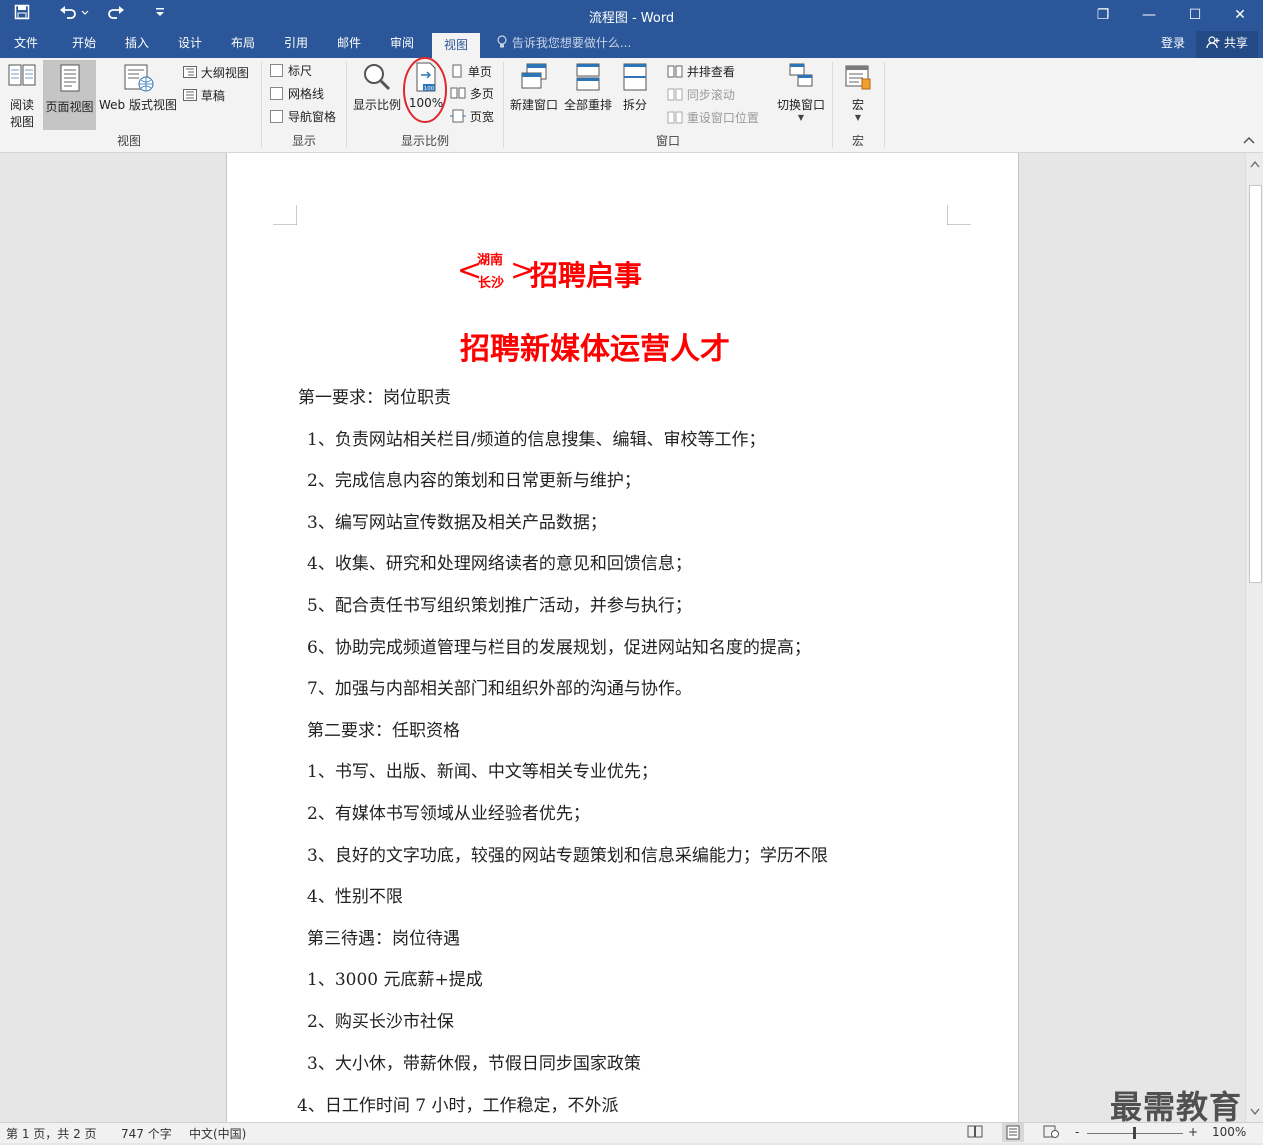 The height and width of the screenshot is (1145, 1263). I want to click on macros-button: 宏 ▼, so click(858, 92).